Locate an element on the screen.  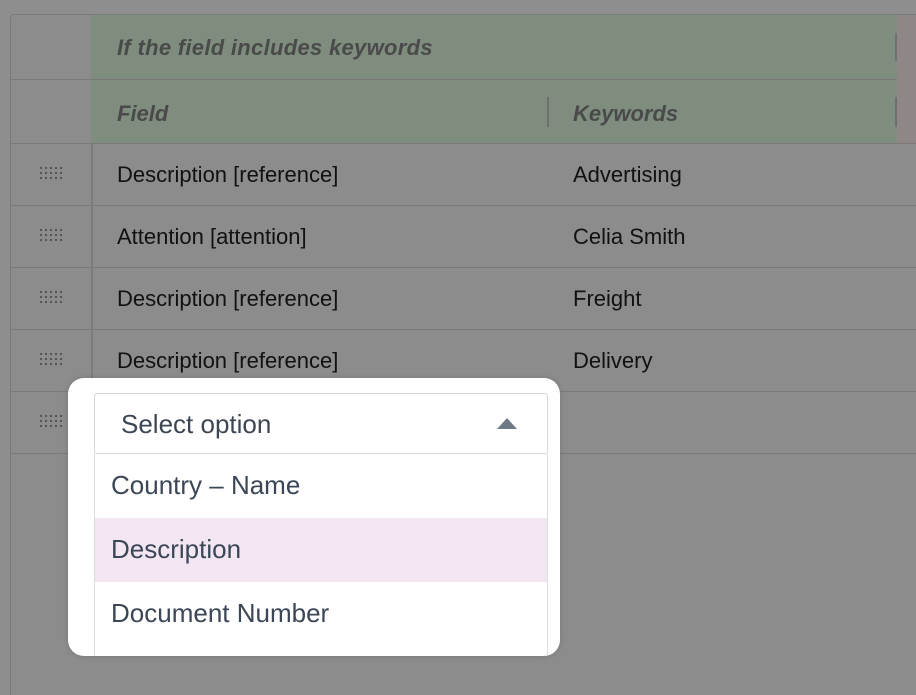
select-placeholder: Select option is located at coordinates (196, 424).